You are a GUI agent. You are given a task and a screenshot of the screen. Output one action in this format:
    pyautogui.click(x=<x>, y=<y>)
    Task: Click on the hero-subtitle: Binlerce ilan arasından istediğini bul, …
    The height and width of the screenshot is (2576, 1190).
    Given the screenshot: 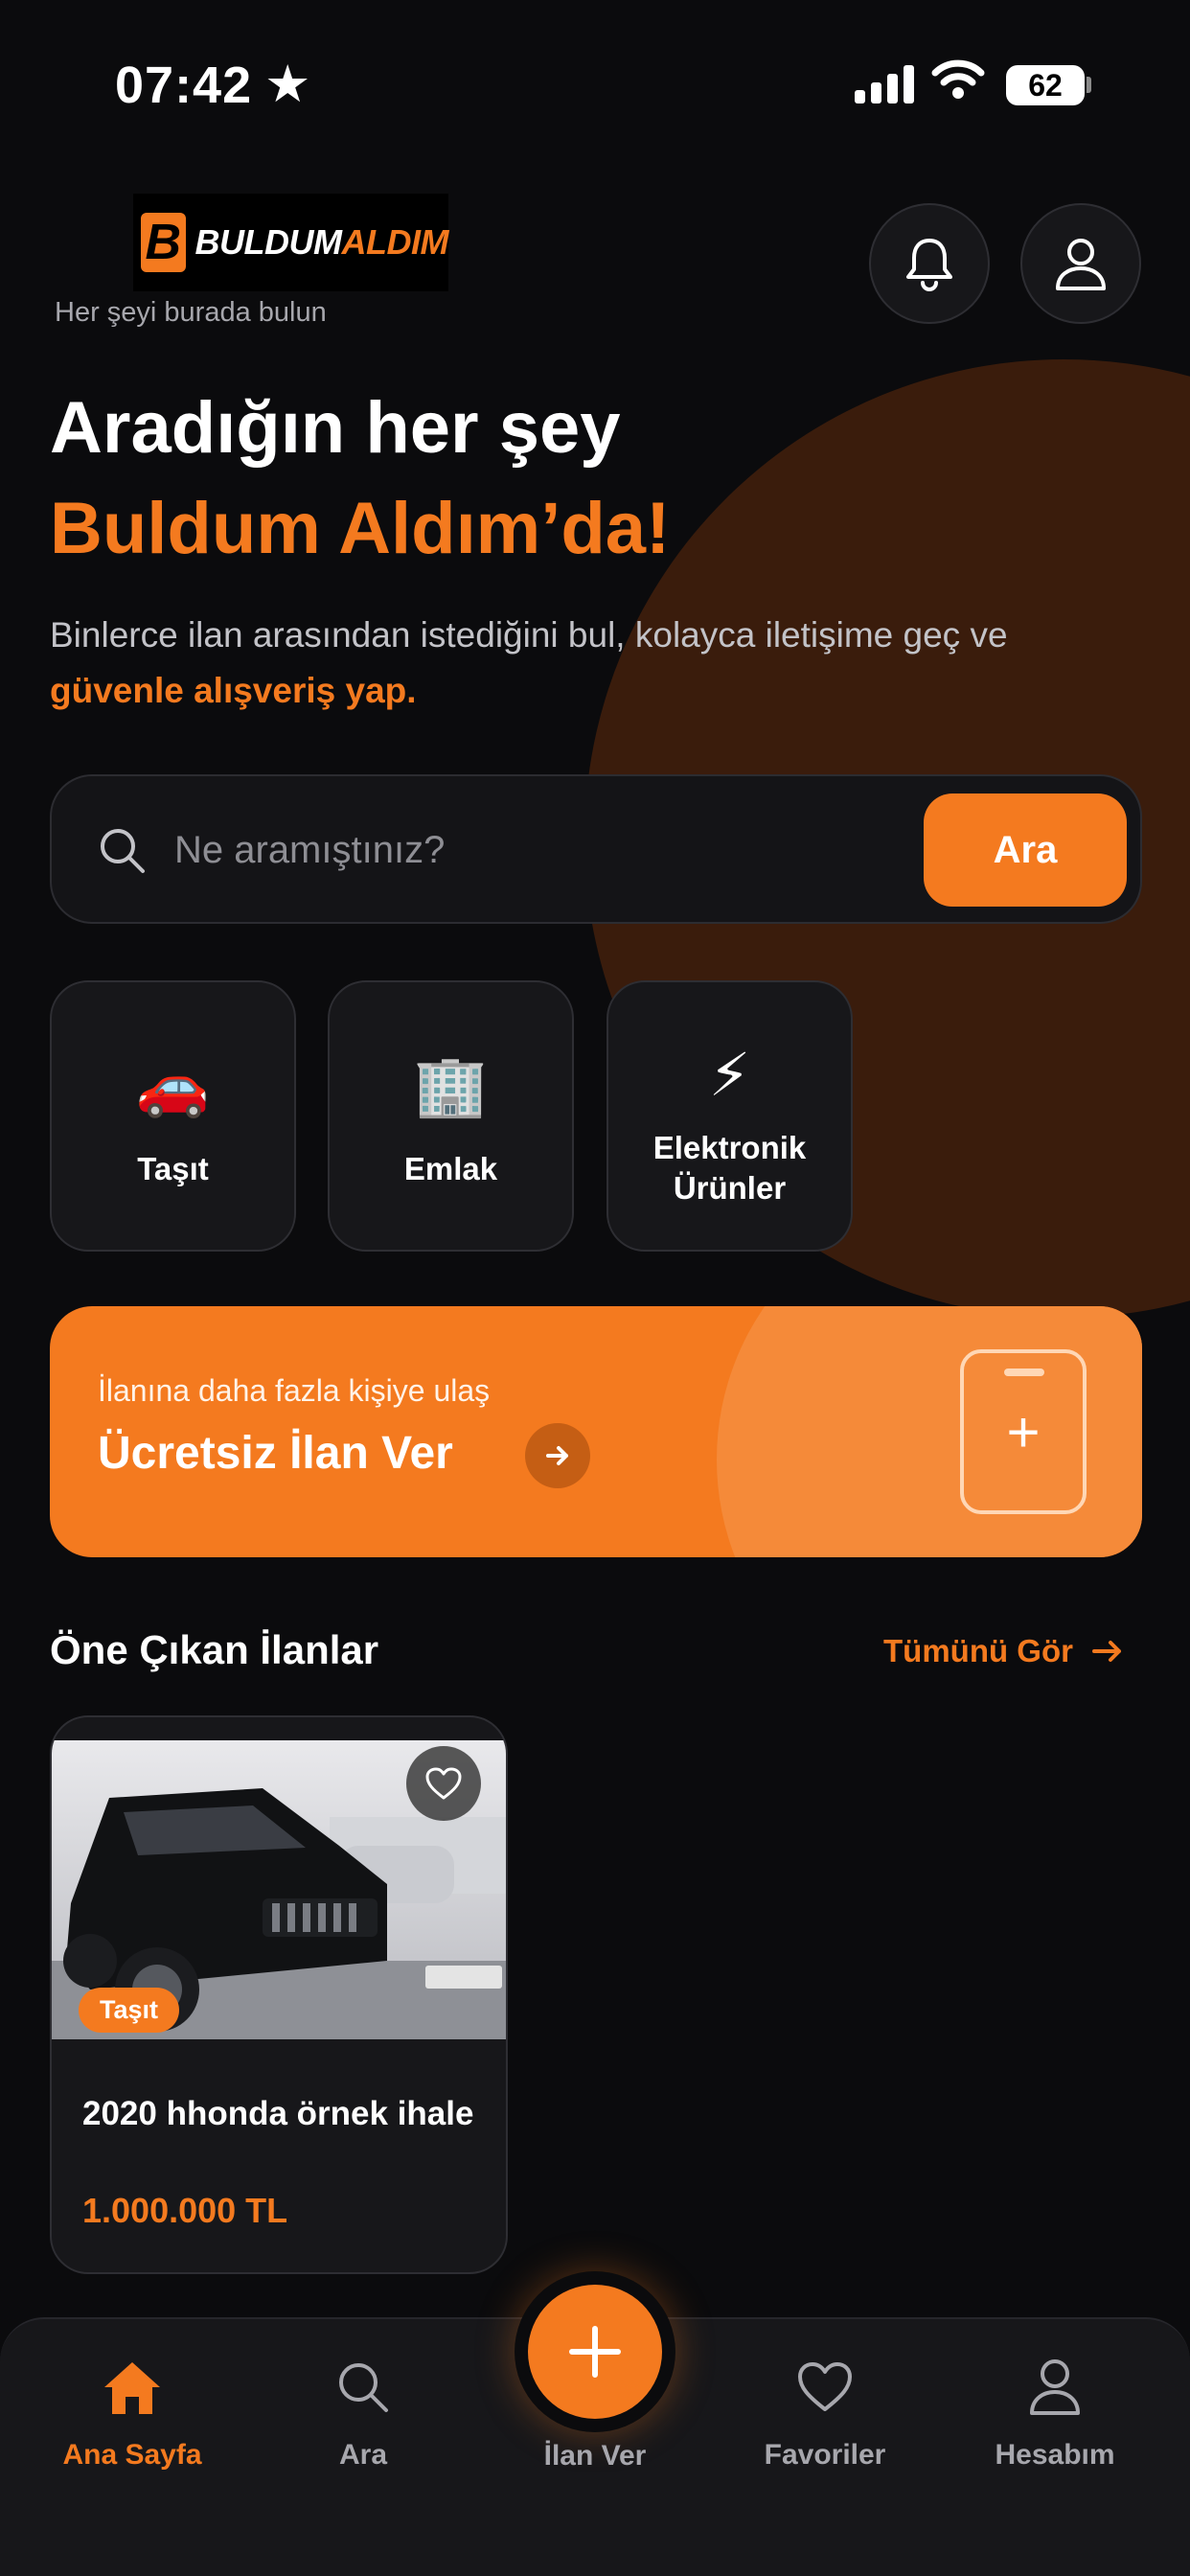 What is the action you would take?
    pyautogui.click(x=529, y=635)
    